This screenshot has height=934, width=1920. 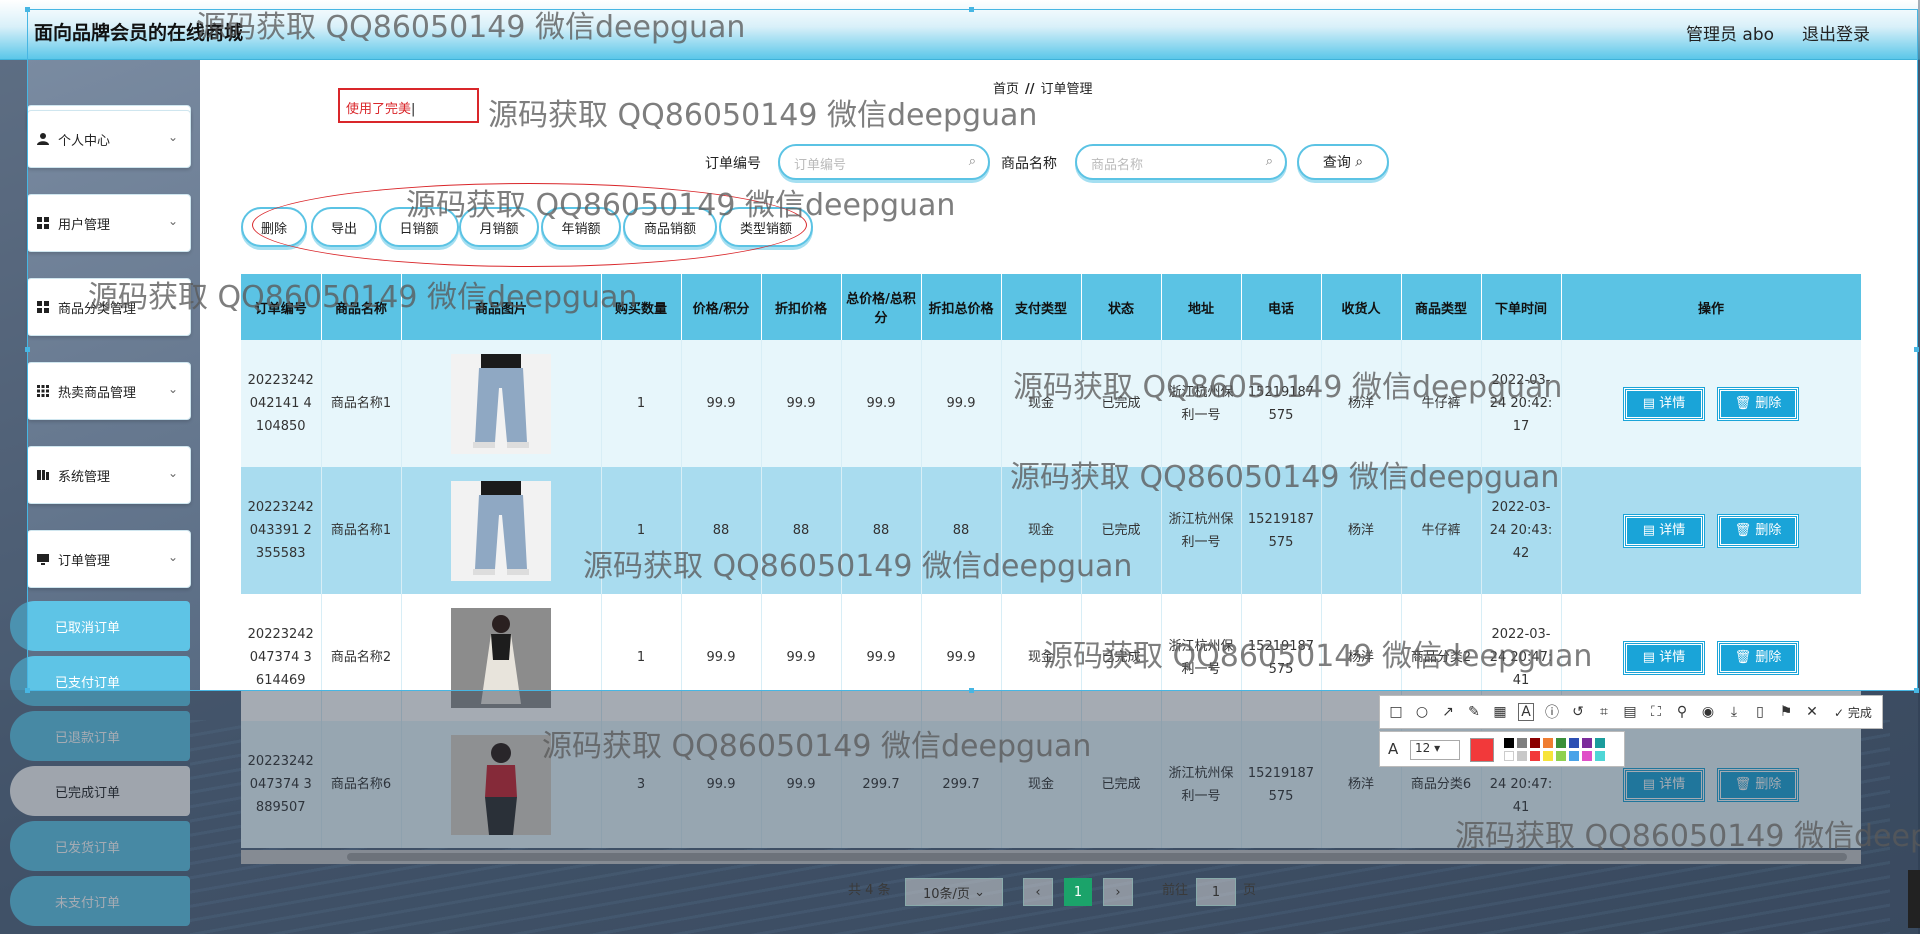 I want to click on record-icon: ◉, so click(x=1708, y=712).